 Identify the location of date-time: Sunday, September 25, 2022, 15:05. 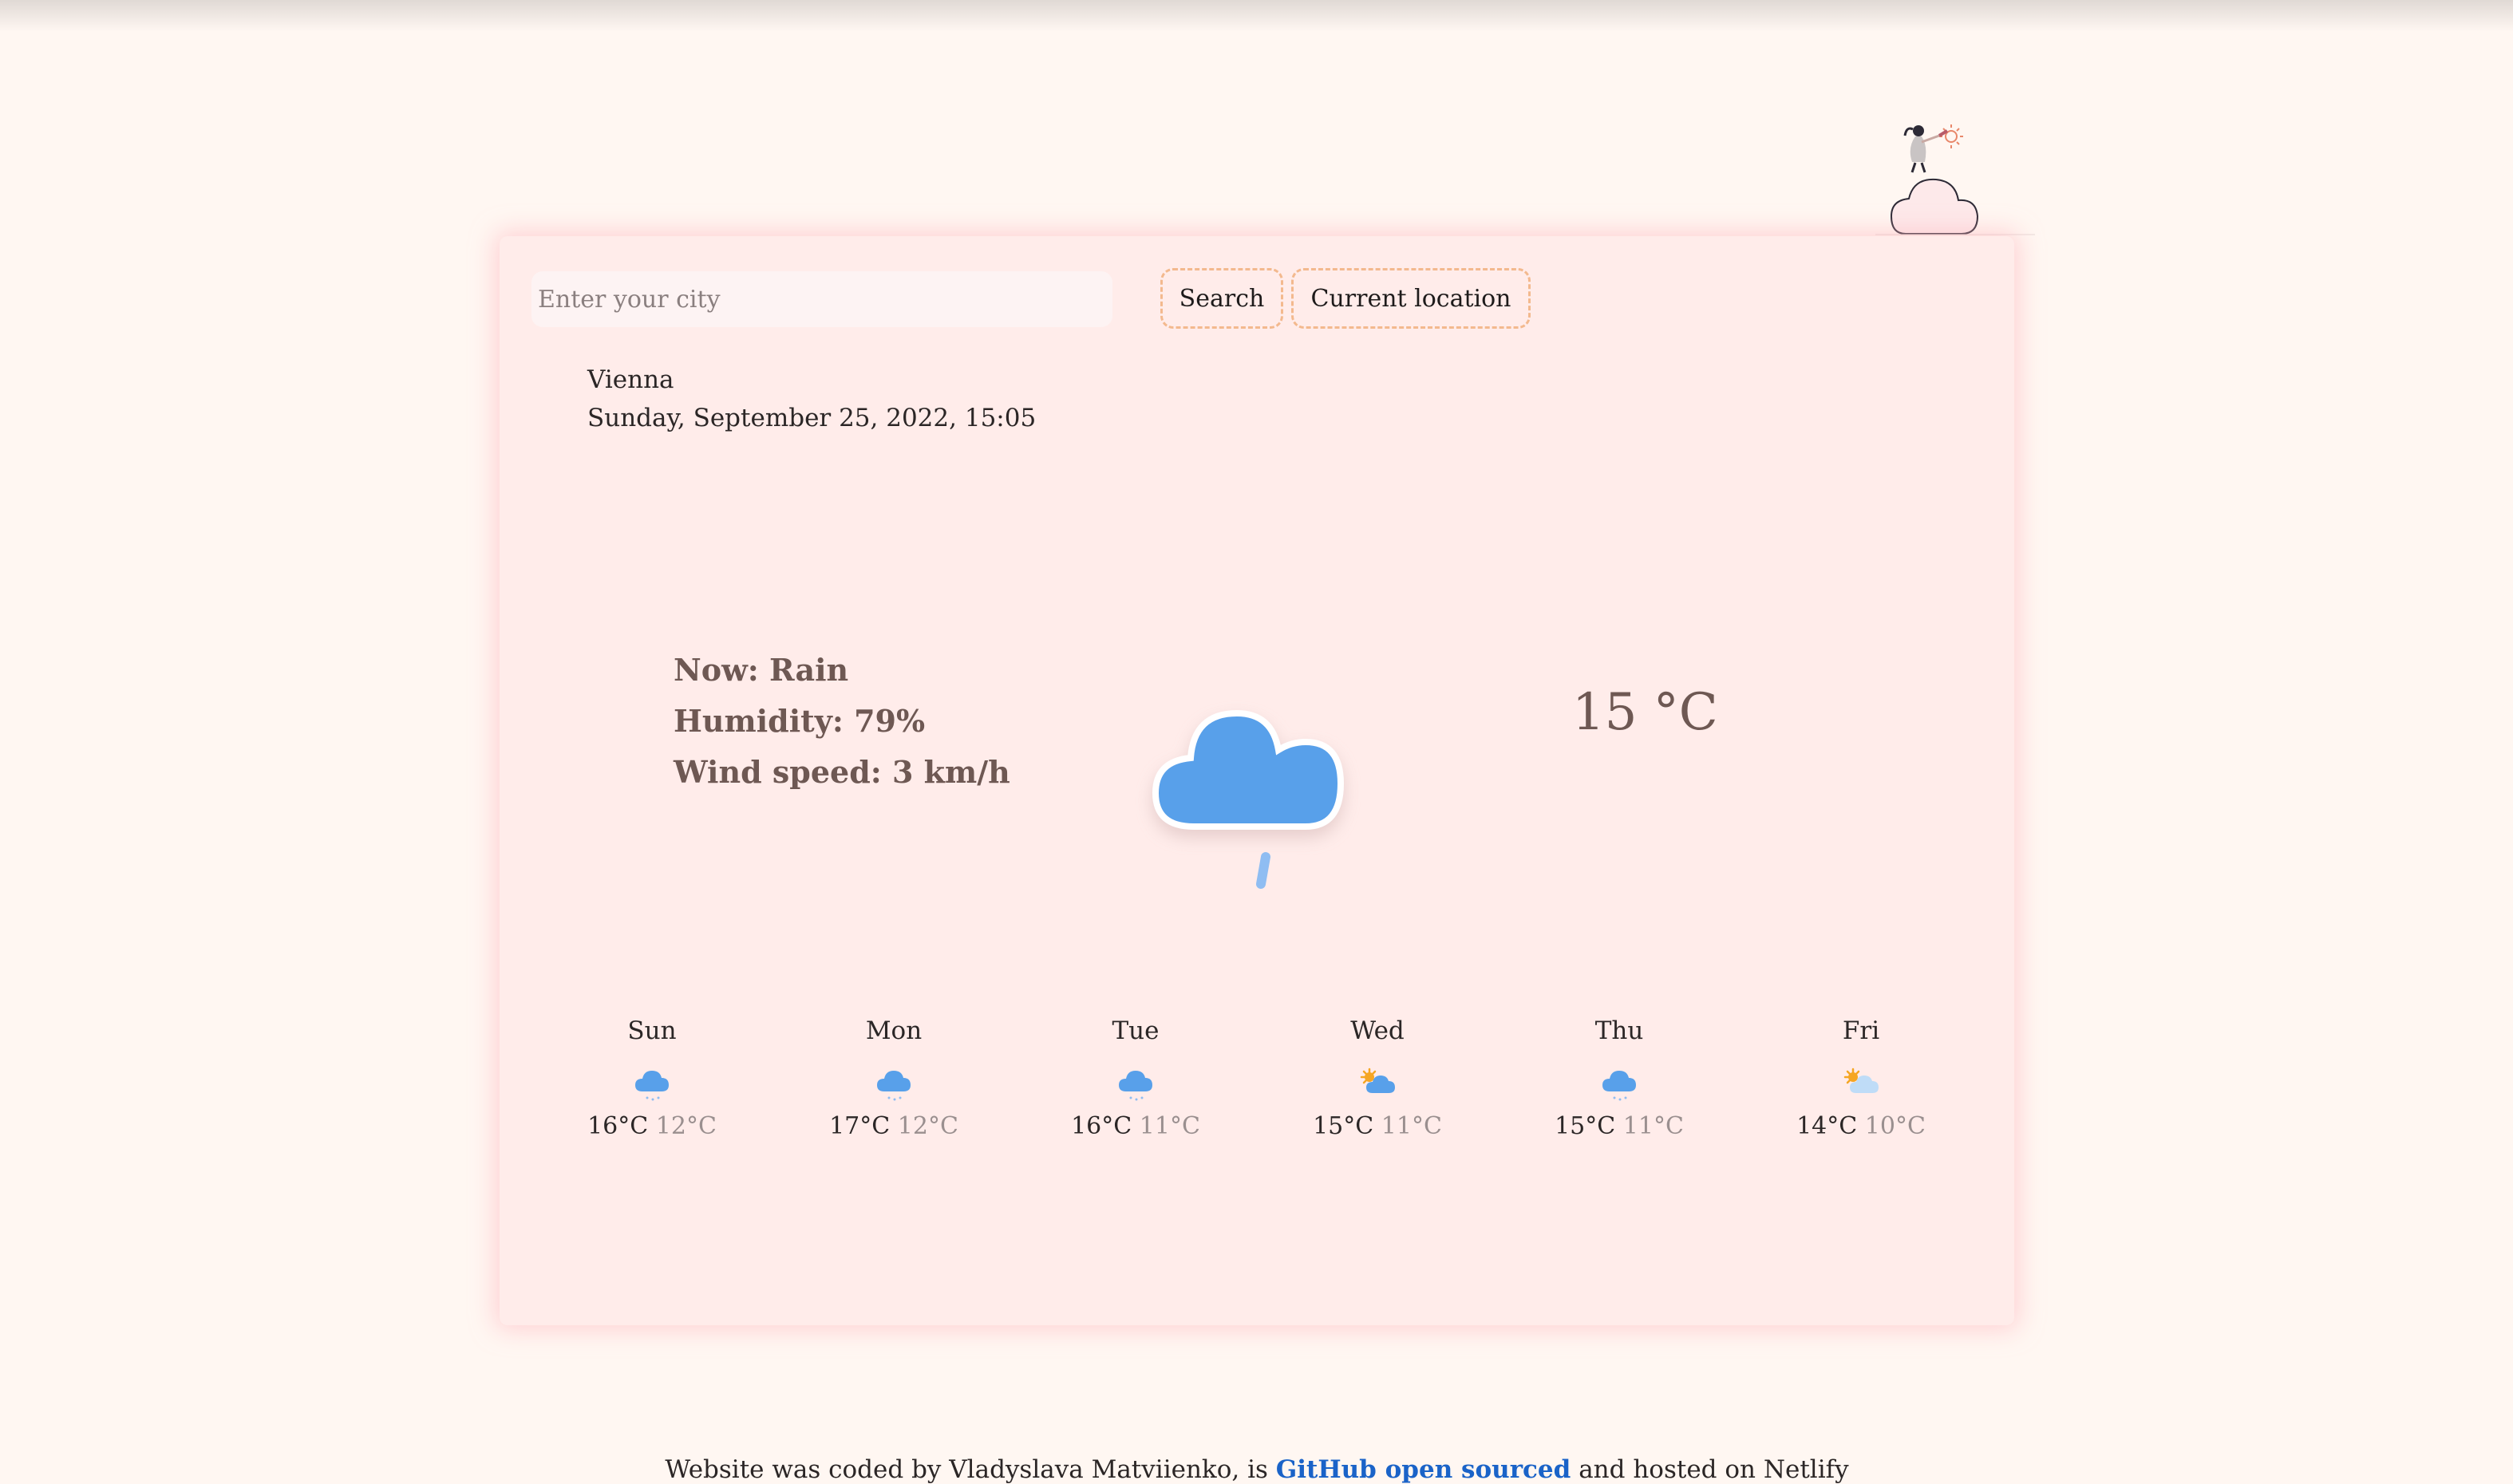
(812, 418).